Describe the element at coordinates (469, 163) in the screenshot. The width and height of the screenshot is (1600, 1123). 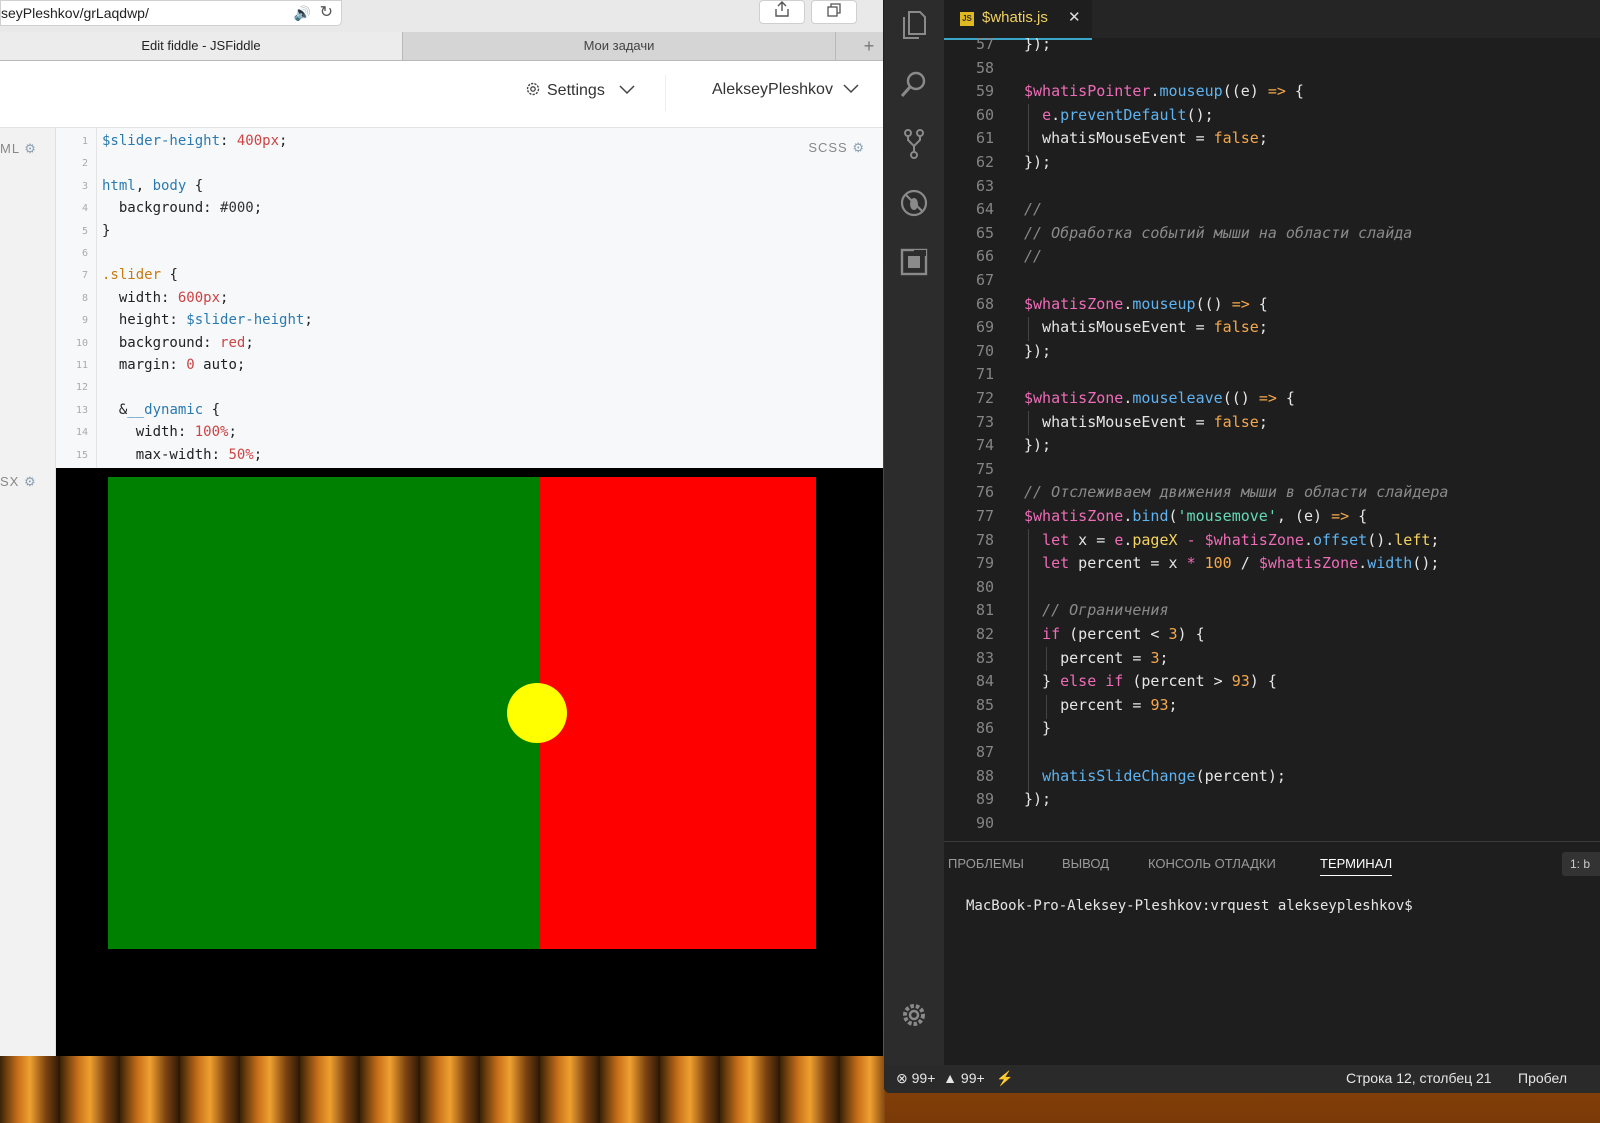
I see `code-line: 2` at that location.